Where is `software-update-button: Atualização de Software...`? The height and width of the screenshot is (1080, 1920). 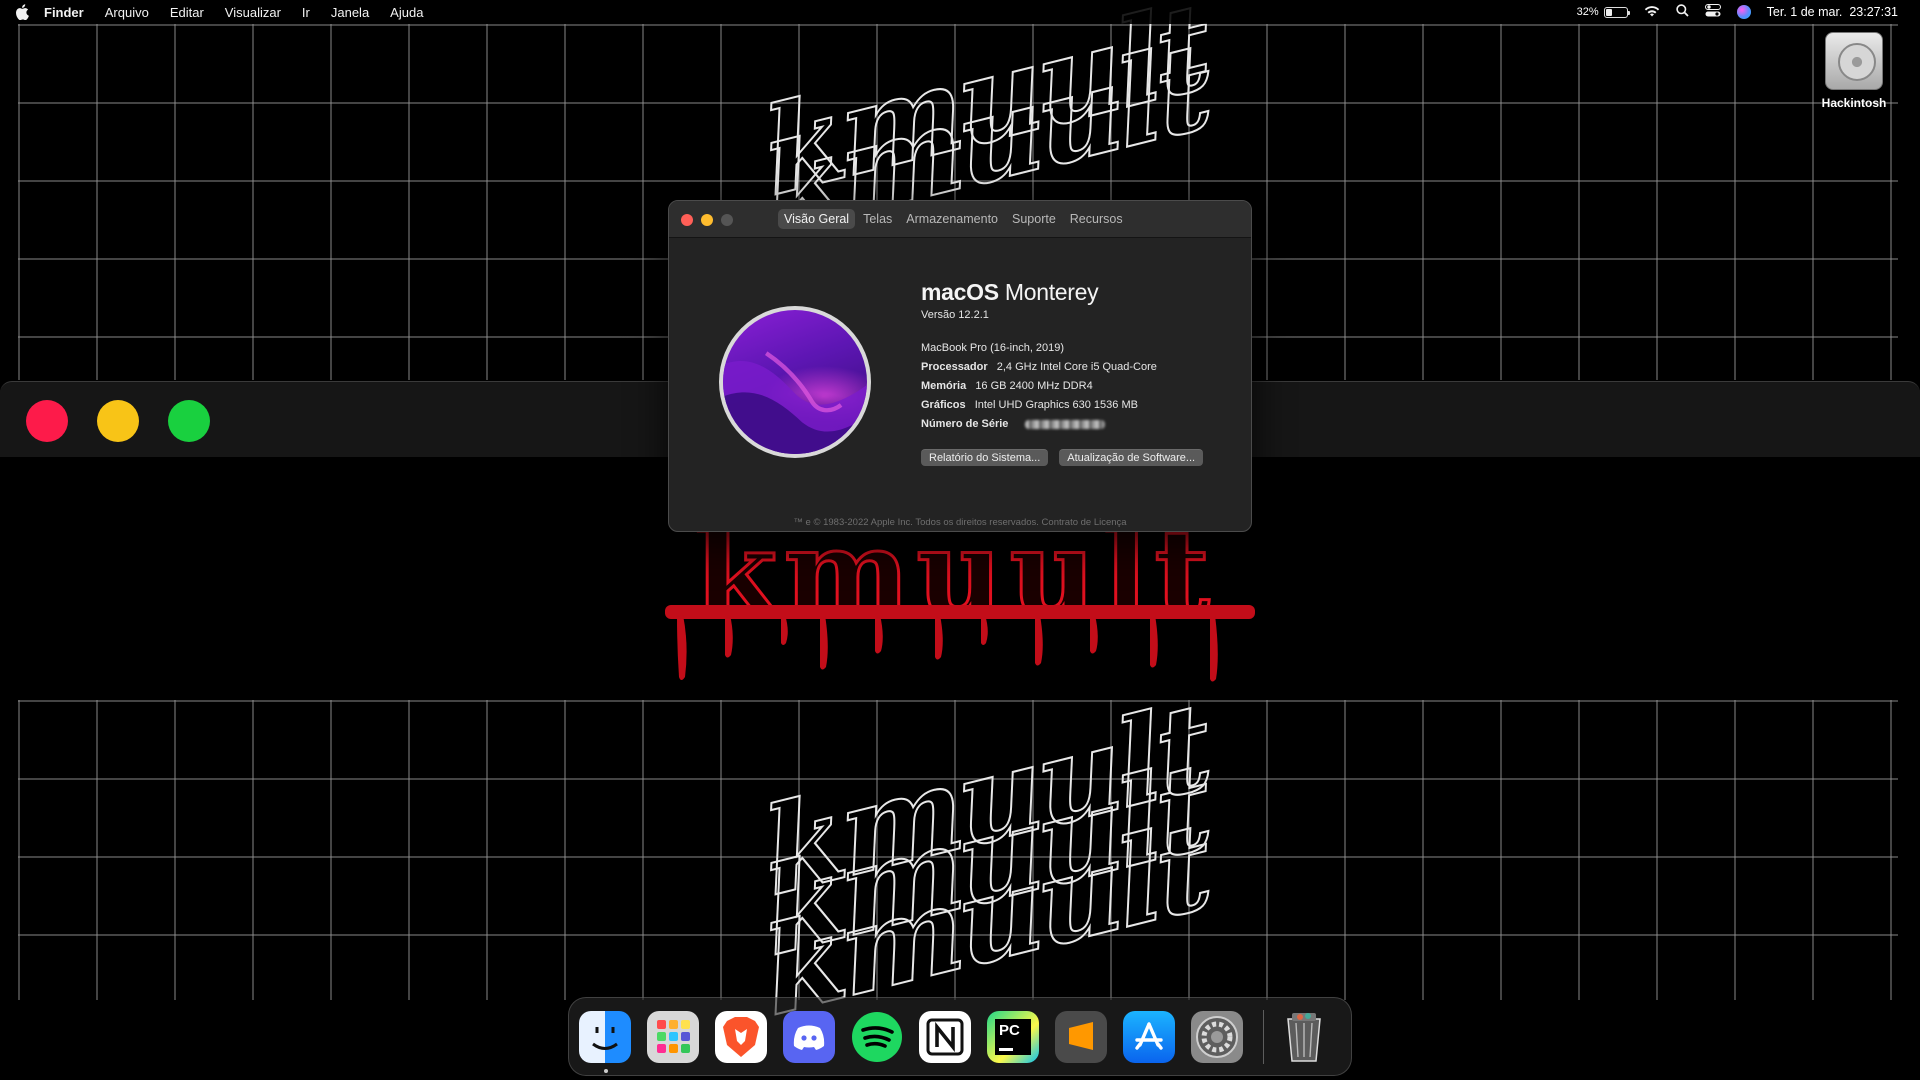 software-update-button: Atualização de Software... is located at coordinates (1131, 457).